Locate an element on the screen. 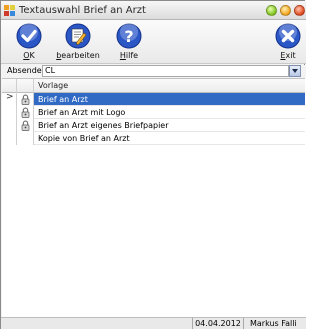 This screenshot has height=329, width=320. edit-document-icon is located at coordinates (78, 36).